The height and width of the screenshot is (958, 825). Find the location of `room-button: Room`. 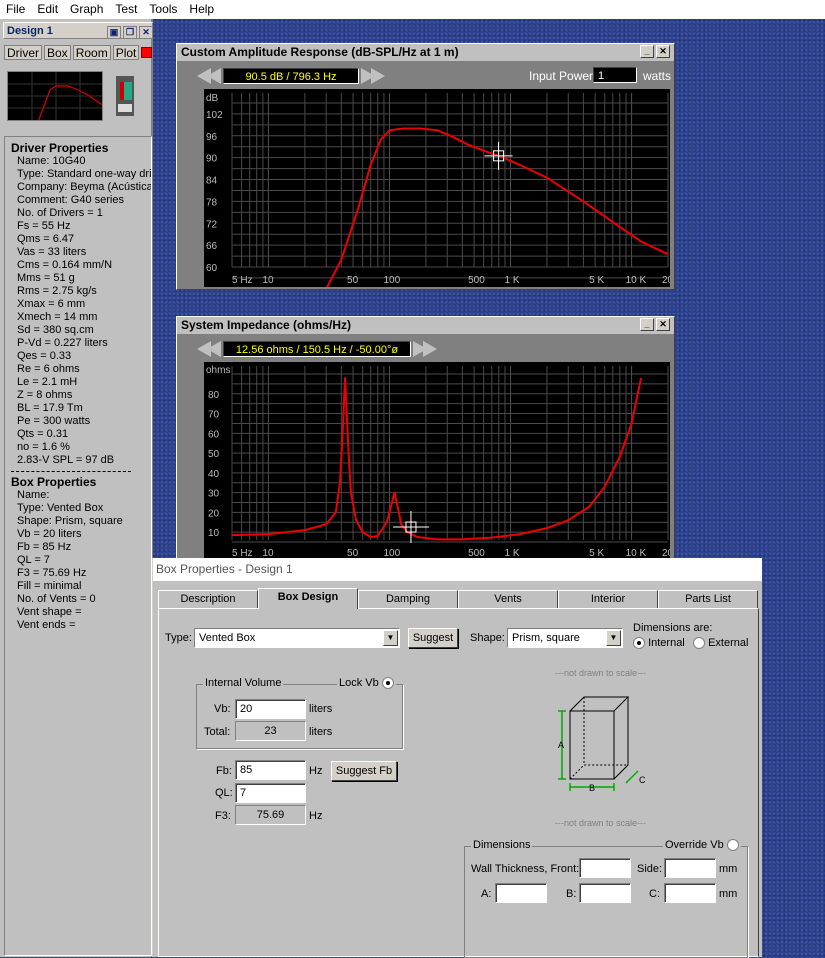

room-button: Room is located at coordinates (91, 52).